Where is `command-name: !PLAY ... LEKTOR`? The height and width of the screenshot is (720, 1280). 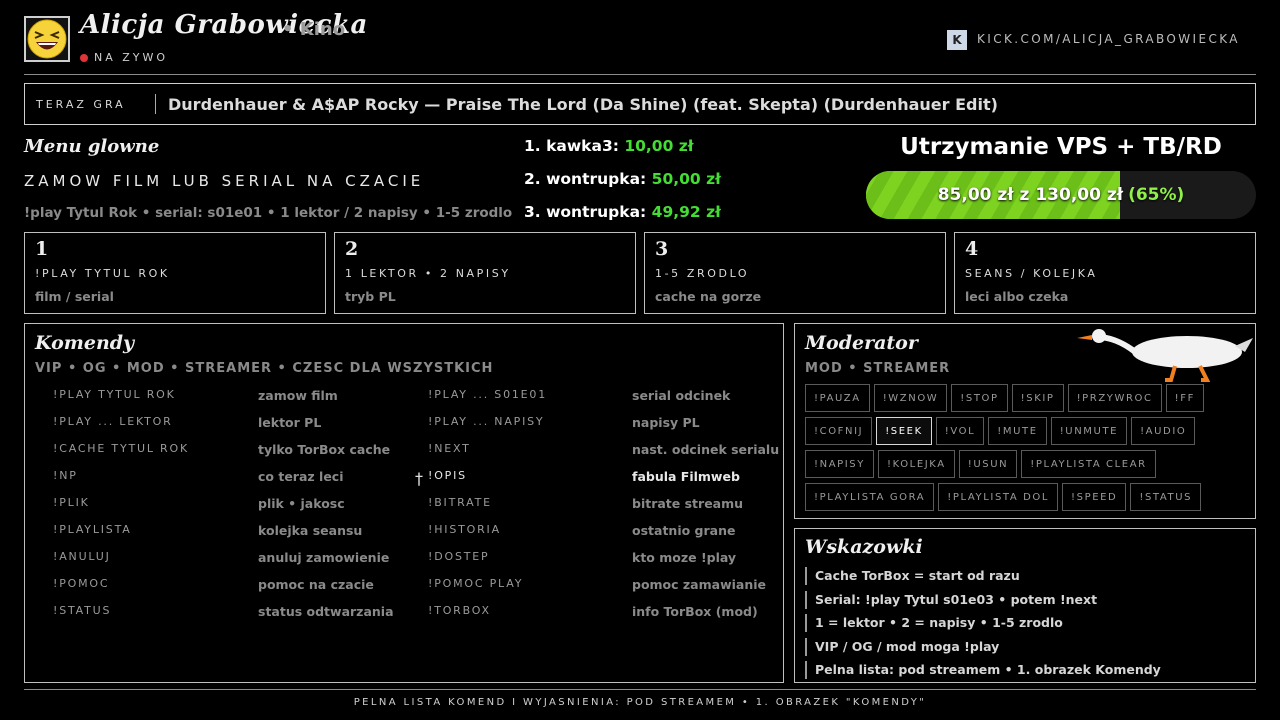
command-name: !PLAY ... LEKTOR is located at coordinates (113, 421).